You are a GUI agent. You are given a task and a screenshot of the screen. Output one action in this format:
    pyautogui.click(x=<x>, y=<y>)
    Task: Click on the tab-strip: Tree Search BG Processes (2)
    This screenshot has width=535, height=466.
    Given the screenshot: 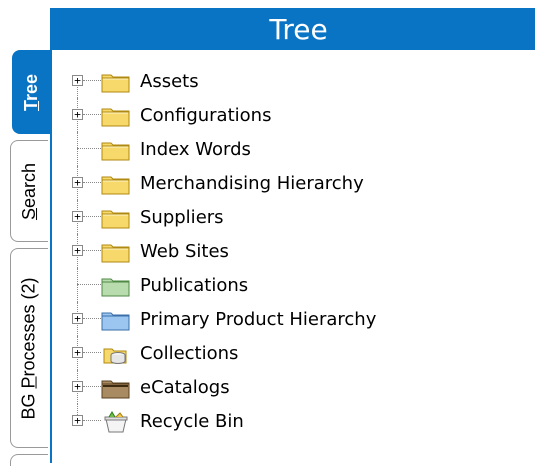 What is the action you would take?
    pyautogui.click(x=25, y=233)
    